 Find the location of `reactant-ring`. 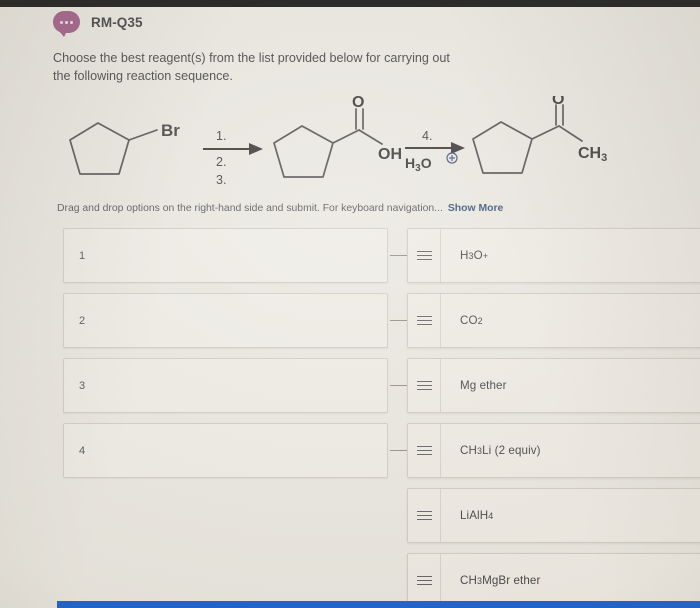

reactant-ring is located at coordinates (99, 148).